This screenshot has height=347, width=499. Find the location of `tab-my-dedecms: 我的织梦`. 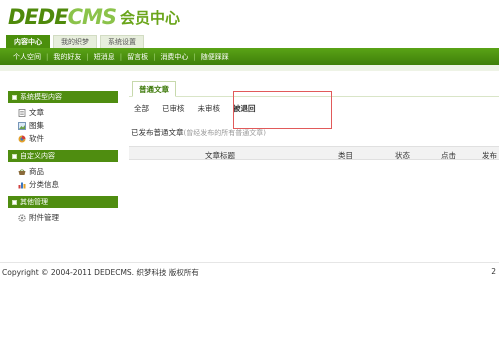

tab-my-dedecms: 我的织梦 is located at coordinates (75, 41).